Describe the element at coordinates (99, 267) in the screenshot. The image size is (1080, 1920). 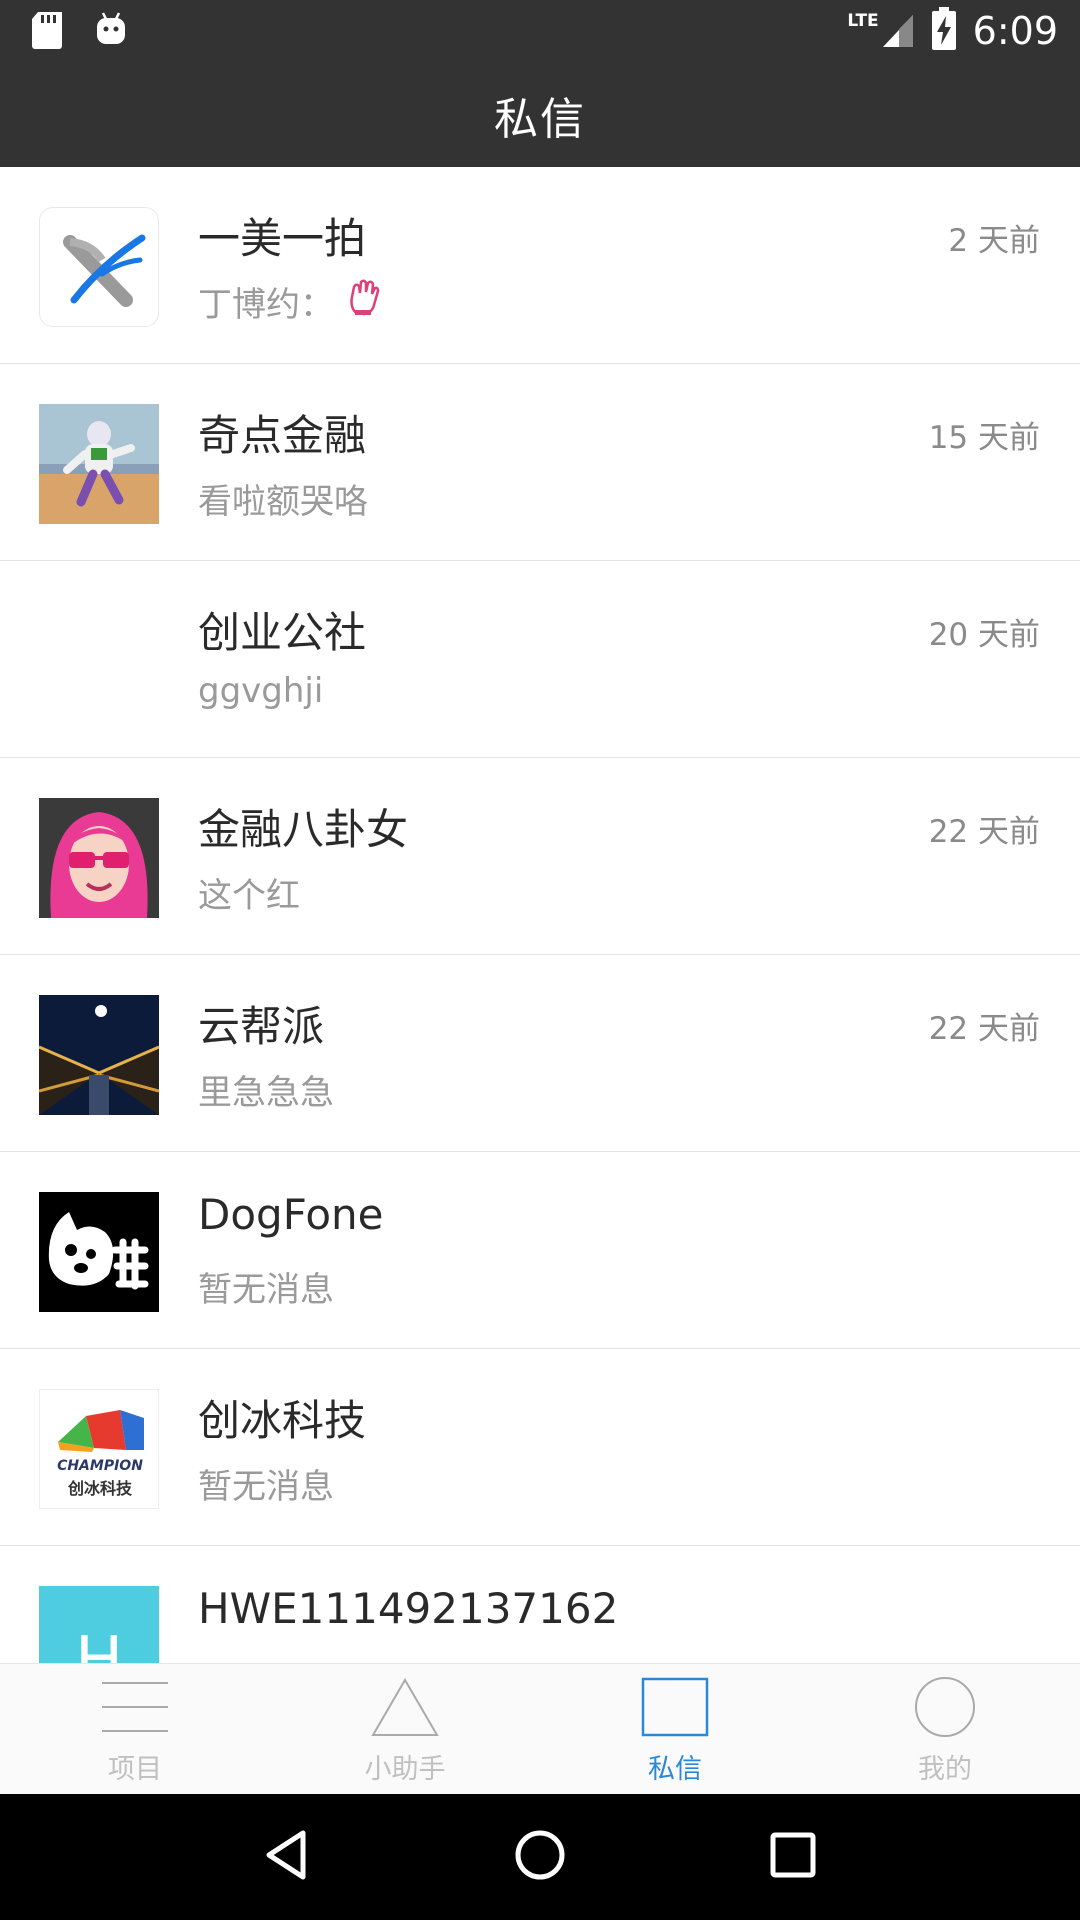
I see `x-logo-avatar` at that location.